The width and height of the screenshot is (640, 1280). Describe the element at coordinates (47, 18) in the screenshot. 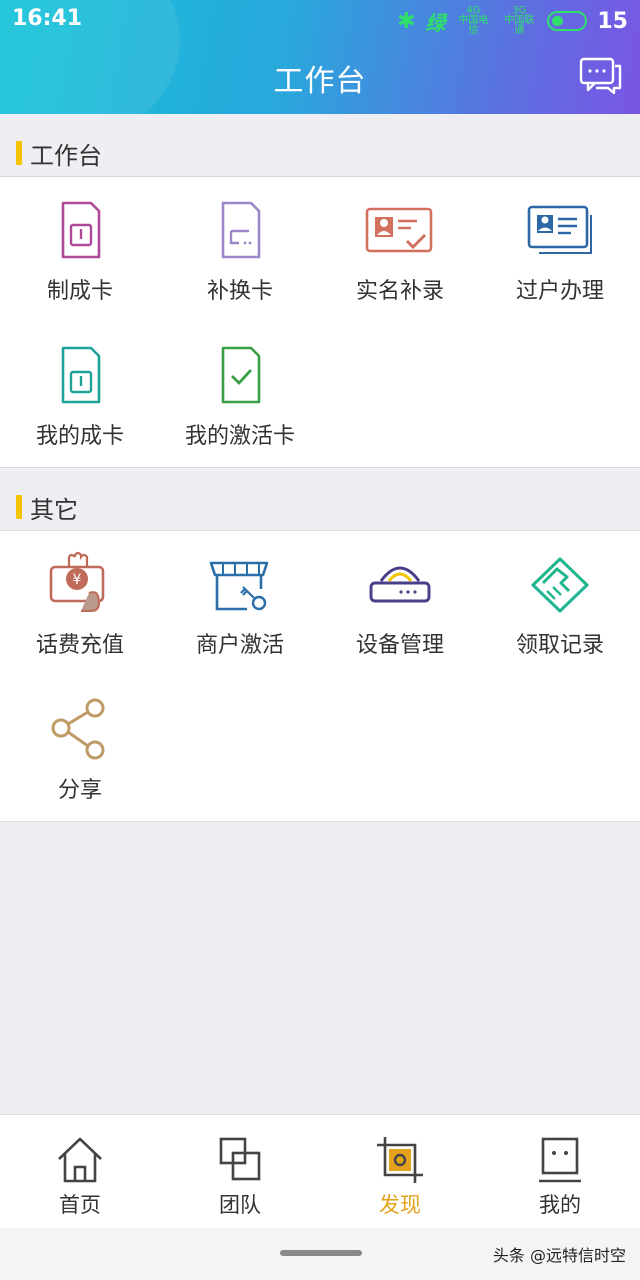

I see `status-time: 16:41` at that location.